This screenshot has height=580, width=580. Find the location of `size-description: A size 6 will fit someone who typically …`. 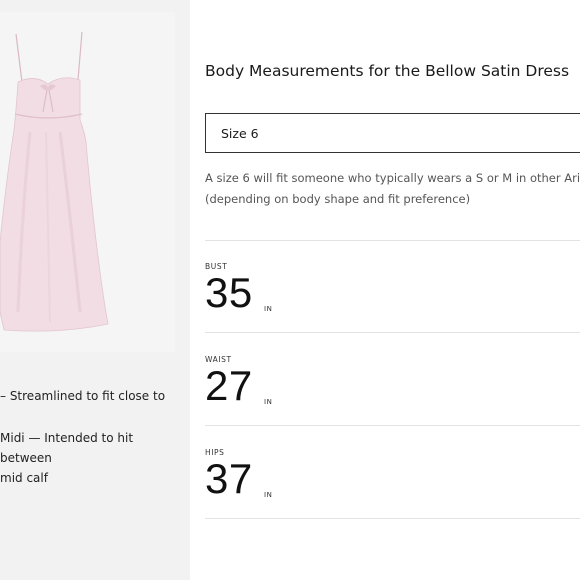

size-description: A size 6 will fit someone who typically … is located at coordinates (392, 190).